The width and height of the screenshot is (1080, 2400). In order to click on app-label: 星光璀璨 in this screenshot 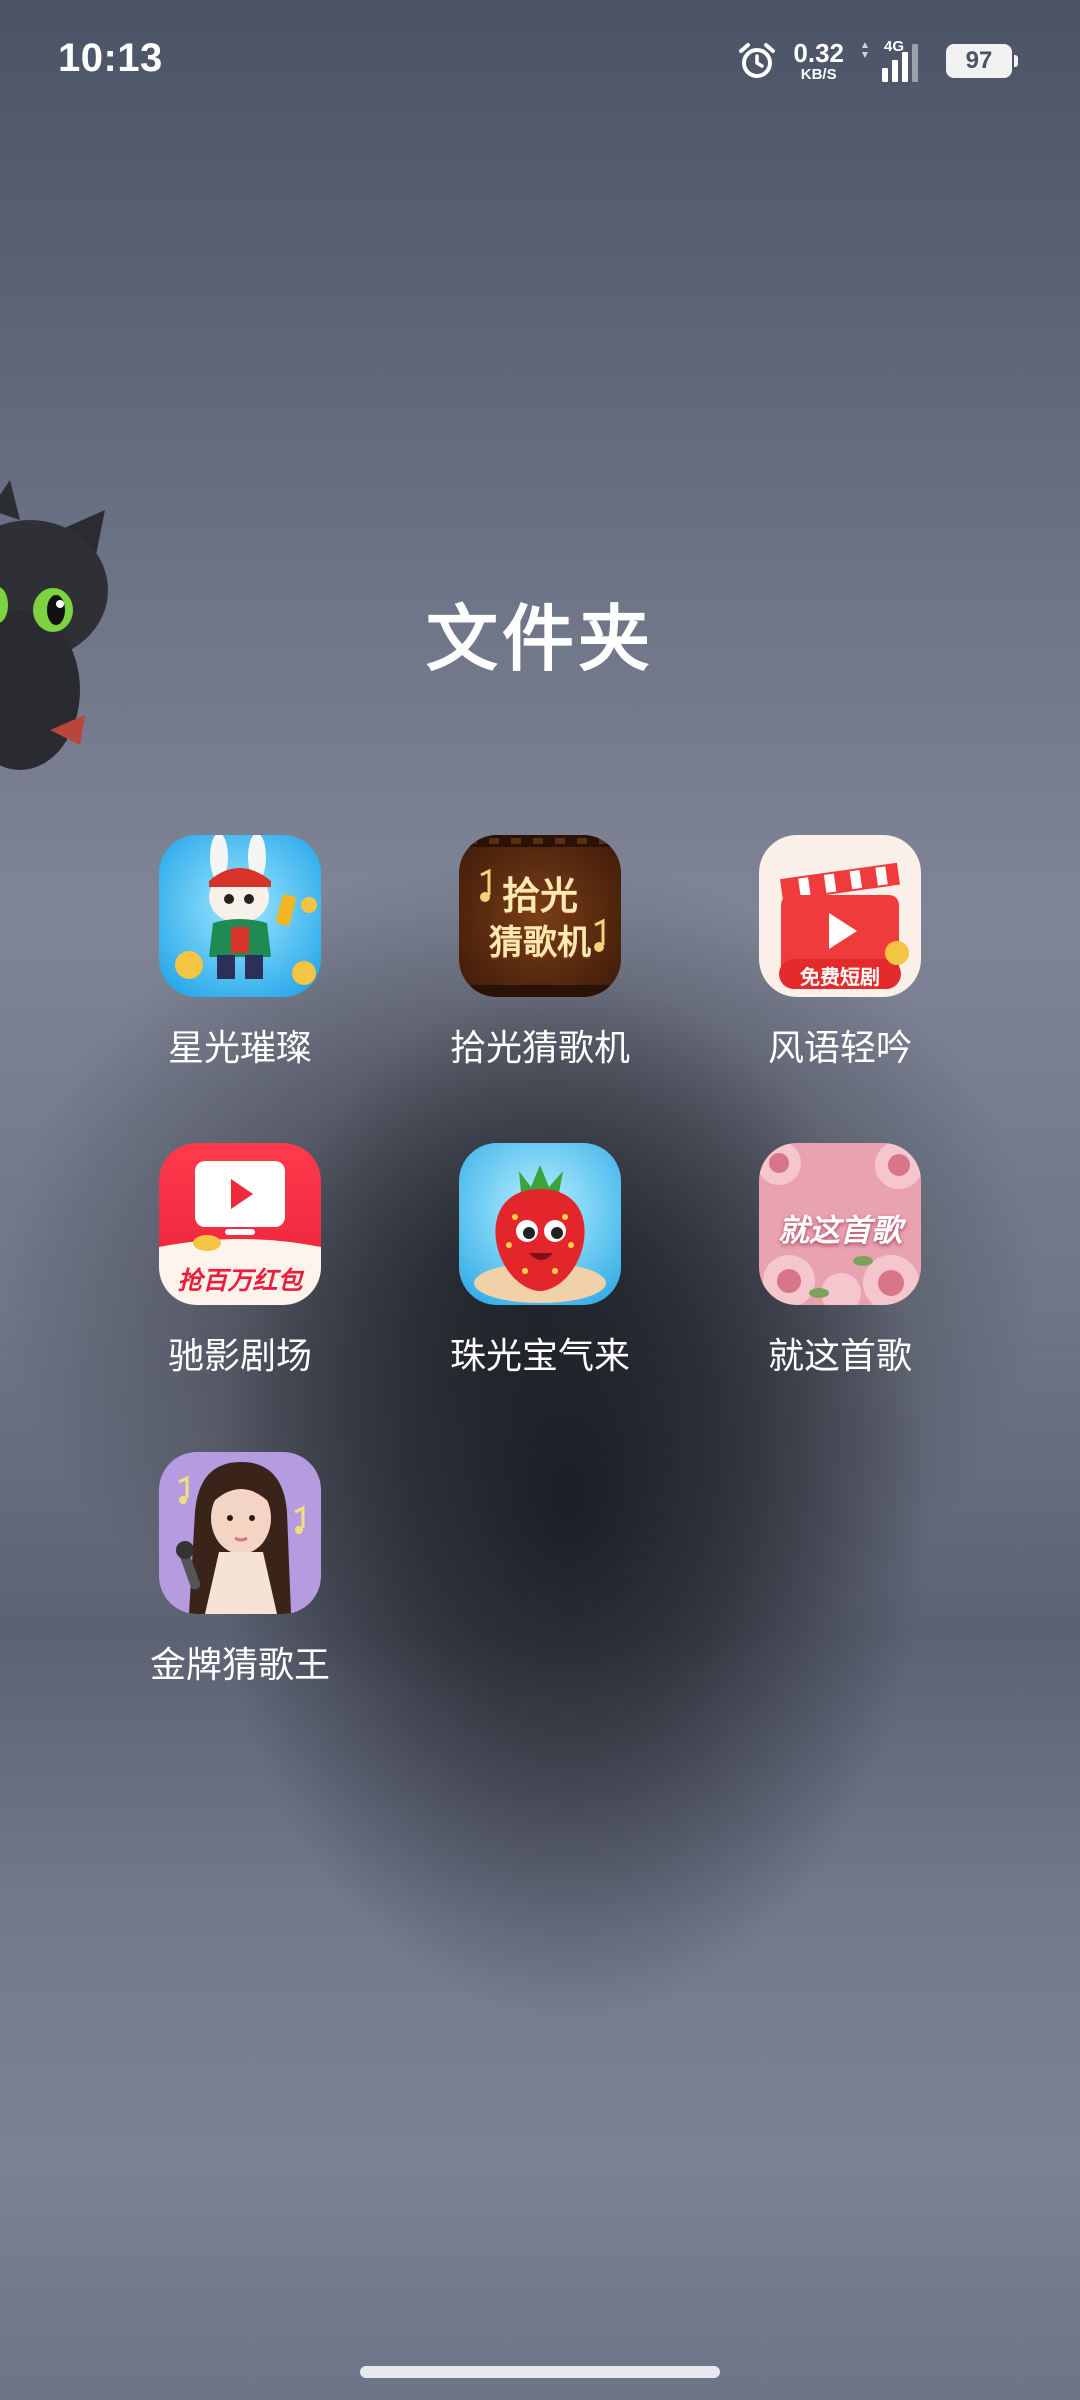, I will do `click(239, 1048)`.